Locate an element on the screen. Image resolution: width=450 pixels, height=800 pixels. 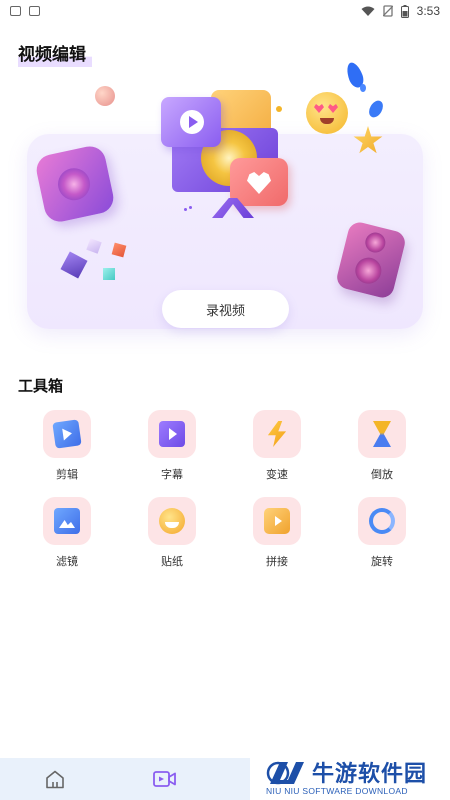
no-sim-icon is located at coordinates (387, 11).